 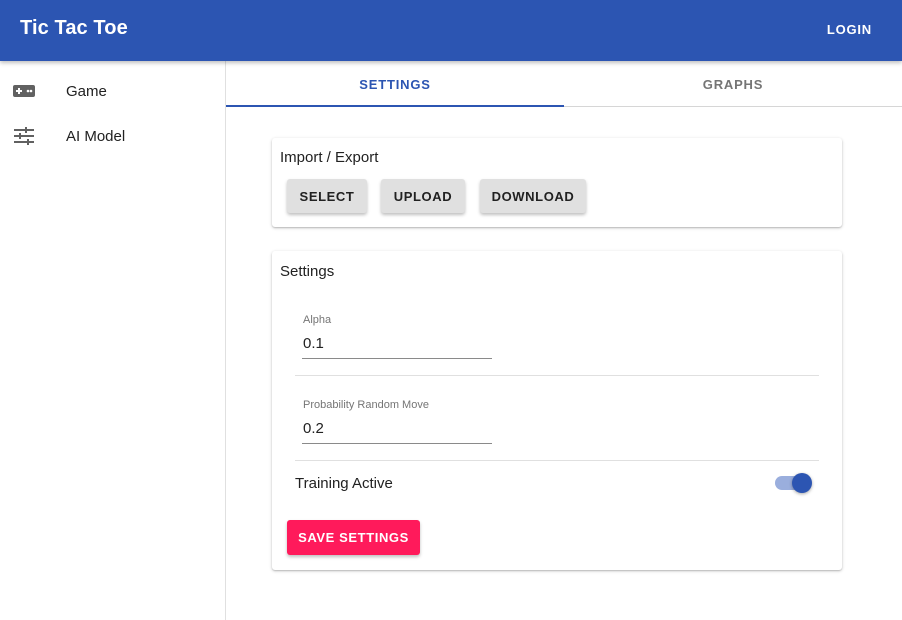 What do you see at coordinates (24, 136) in the screenshot?
I see `tune-icon` at bounding box center [24, 136].